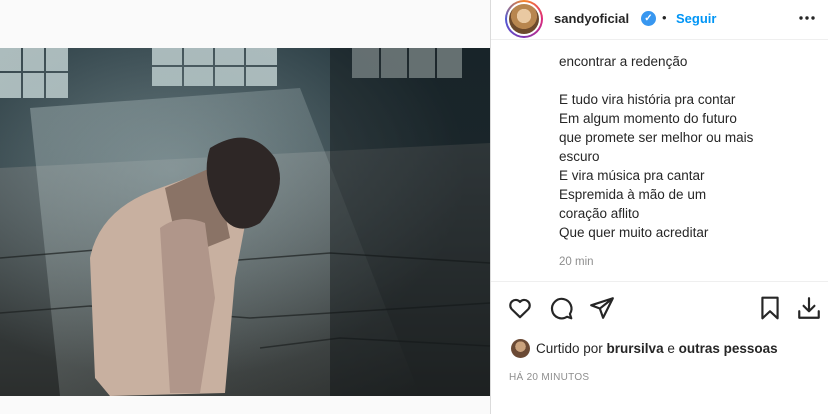  What do you see at coordinates (549, 377) in the screenshot?
I see `post-timestamp: HÁ 20 MINUTOS` at bounding box center [549, 377].